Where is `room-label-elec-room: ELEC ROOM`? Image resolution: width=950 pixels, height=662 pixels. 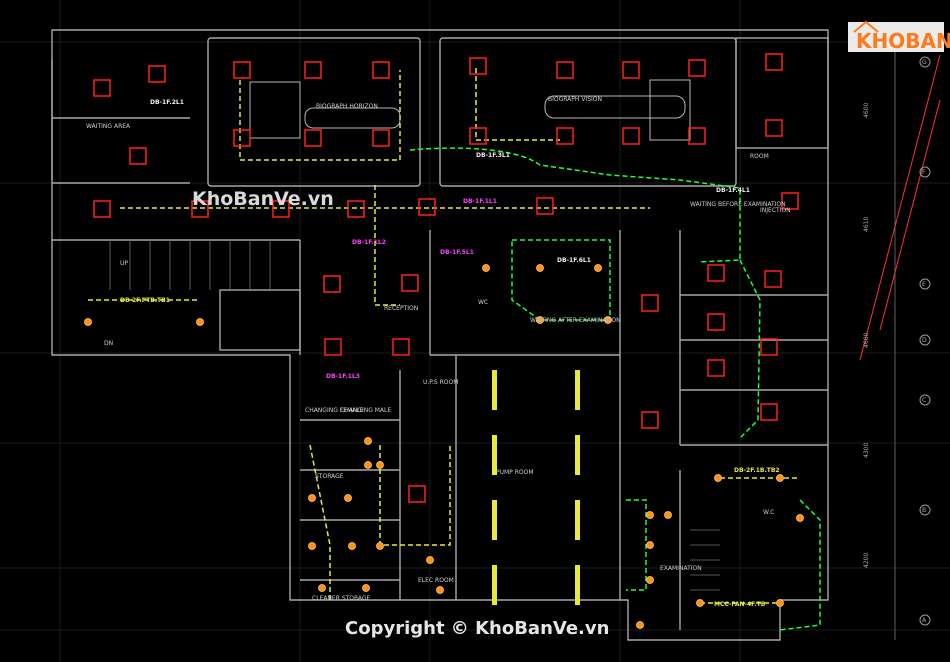 room-label-elec-room: ELEC ROOM is located at coordinates (436, 580).